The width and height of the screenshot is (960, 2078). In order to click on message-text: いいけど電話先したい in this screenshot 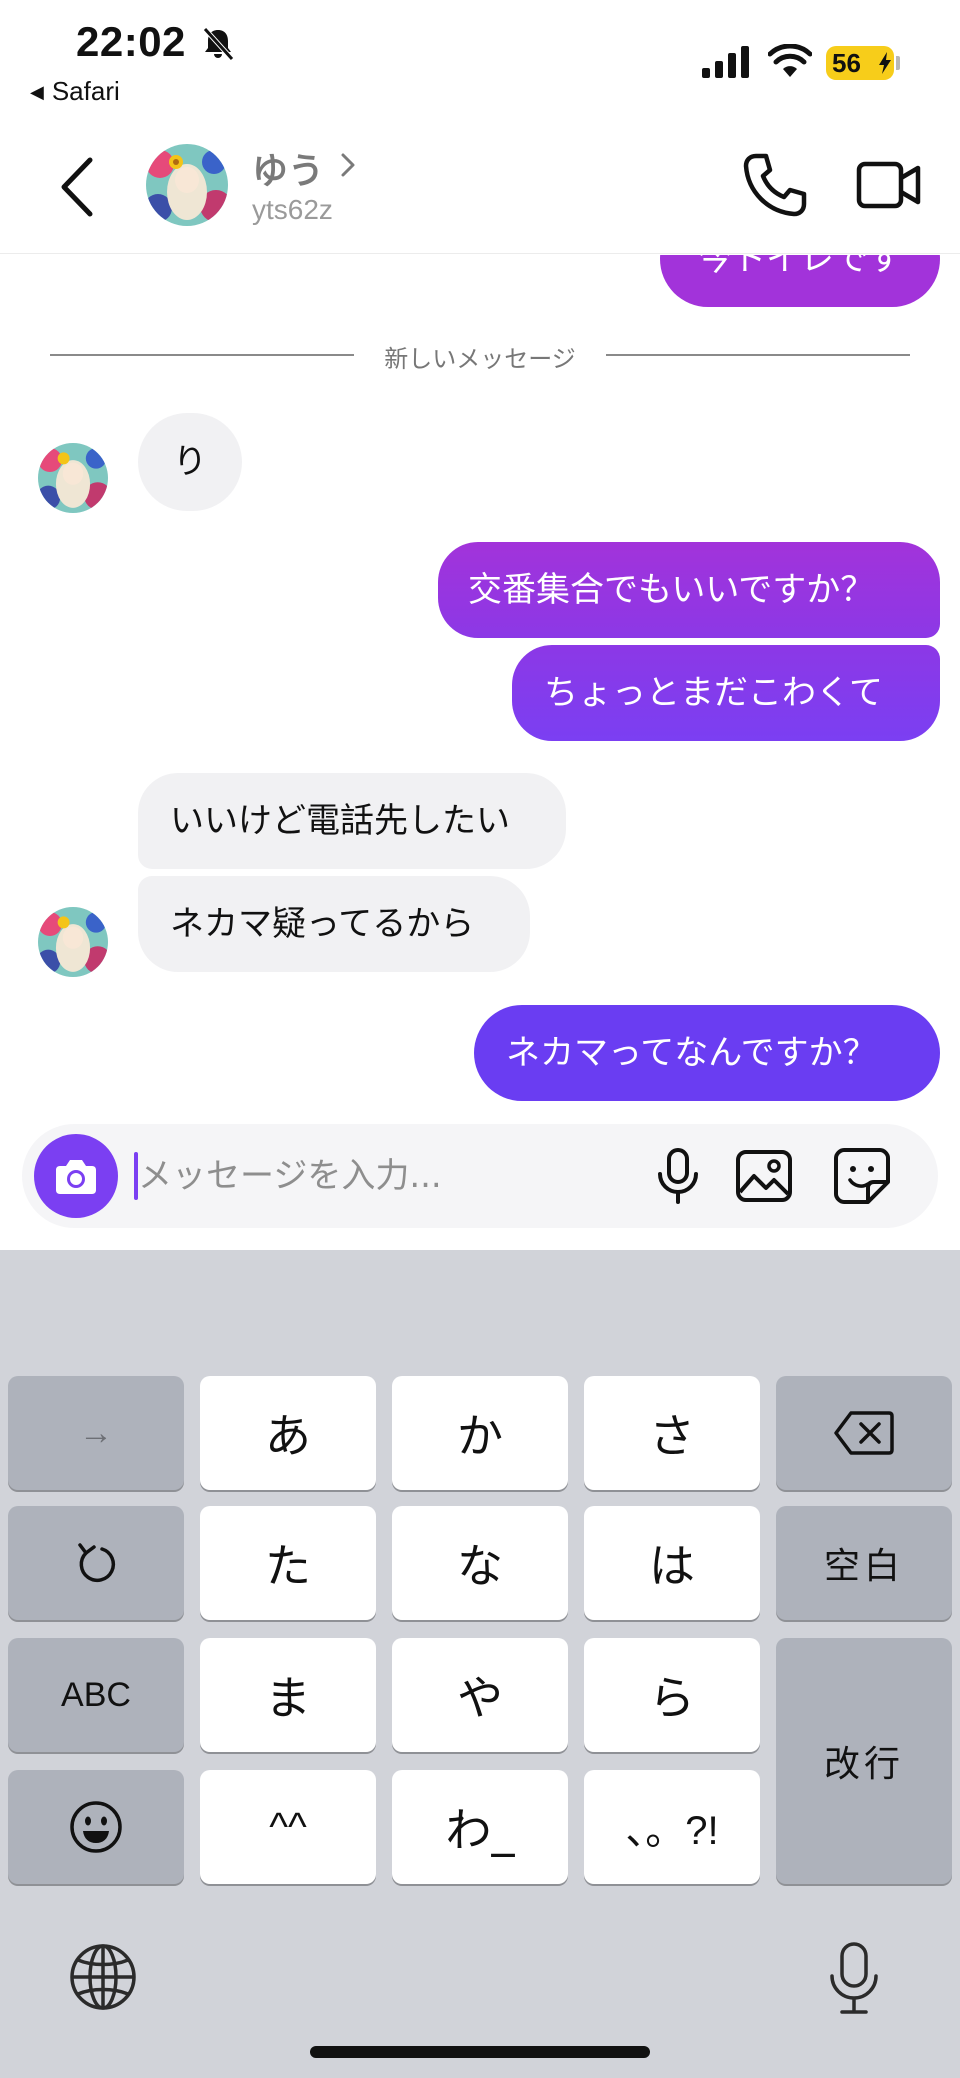, I will do `click(340, 821)`.